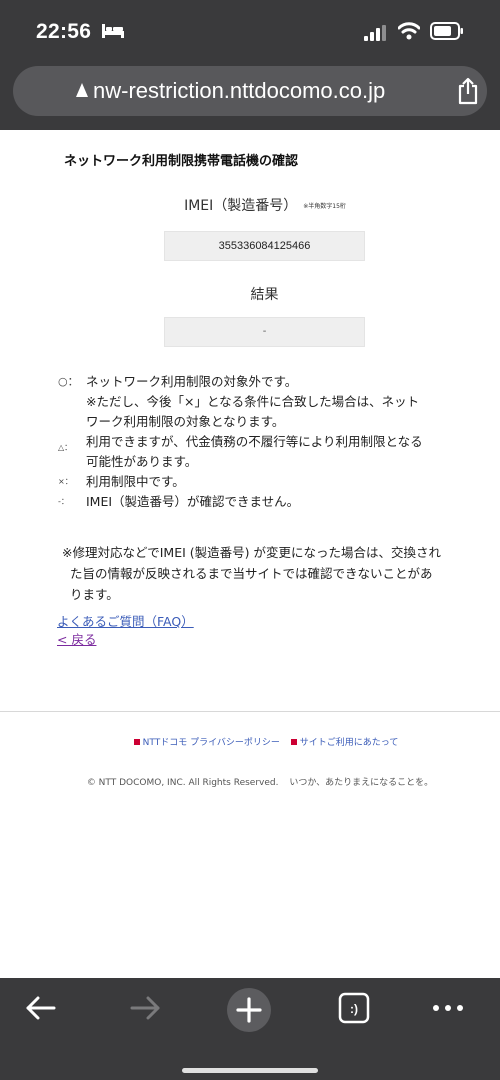 This screenshot has height=1080, width=500. I want to click on signal-icon, so click(375, 33).